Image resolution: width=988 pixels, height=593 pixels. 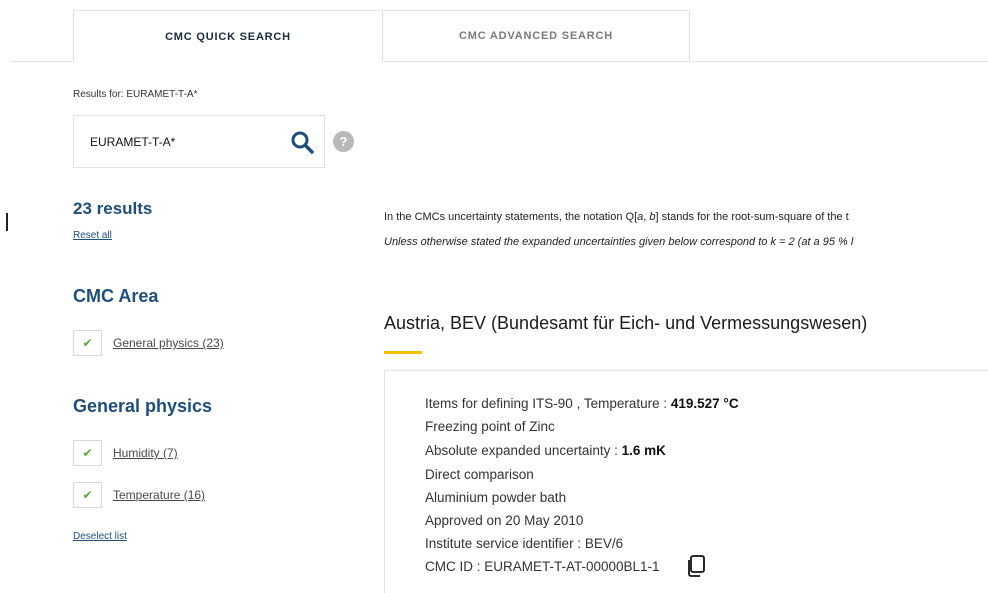 What do you see at coordinates (135, 94) in the screenshot?
I see `results-for-label: Results for: EURAMET-T-A*` at bounding box center [135, 94].